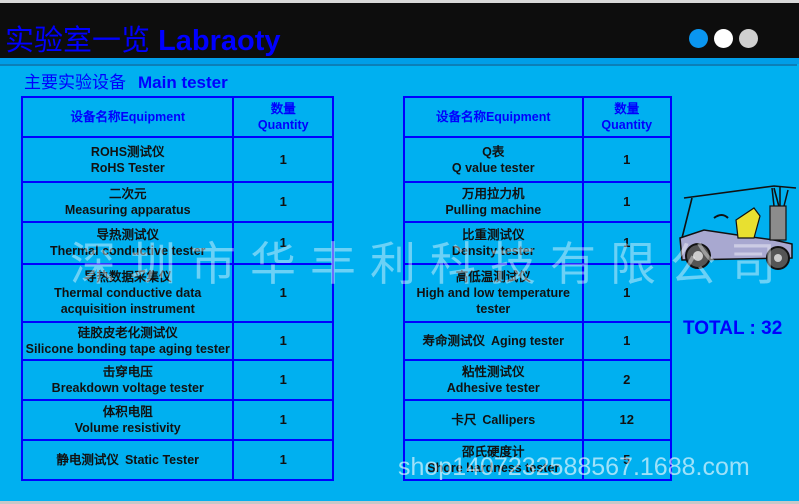  I want to click on equipment-name-cell: ROHS测试仪 RoHS Tester, so click(127, 159).